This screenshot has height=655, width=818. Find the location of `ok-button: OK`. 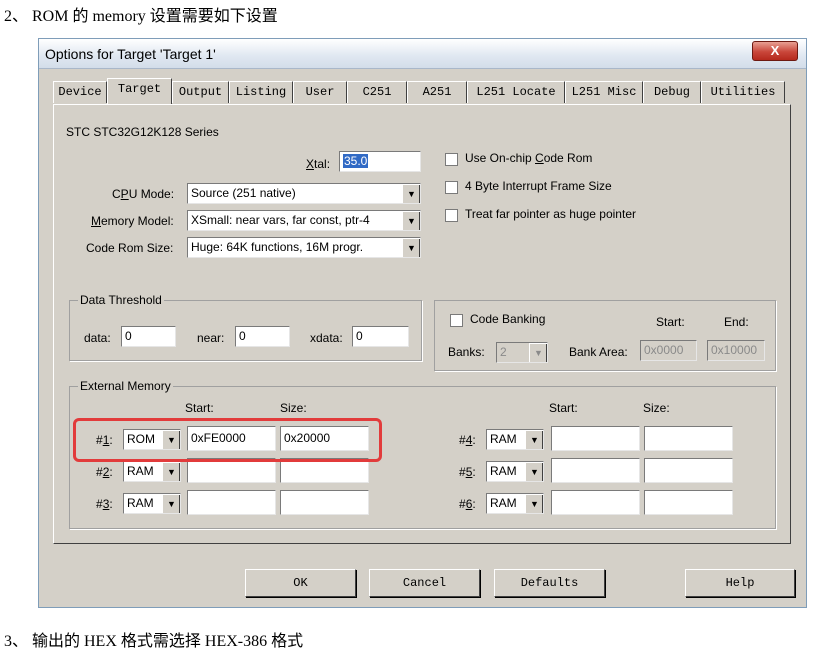

ok-button: OK is located at coordinates (300, 583).